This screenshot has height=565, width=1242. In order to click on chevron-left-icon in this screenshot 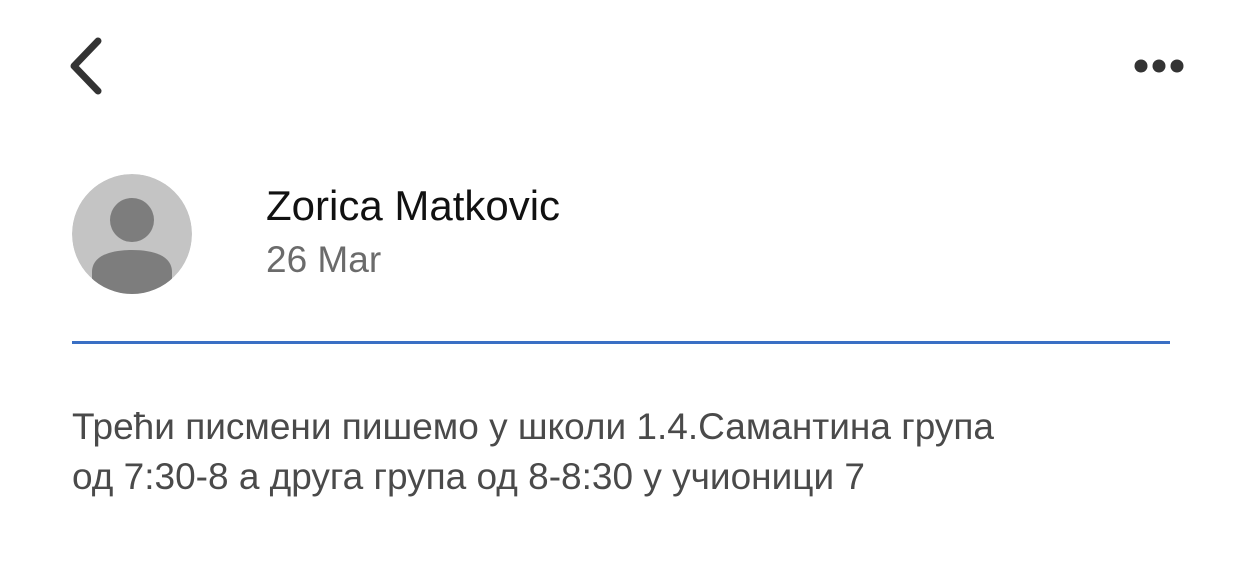, I will do `click(86, 66)`.